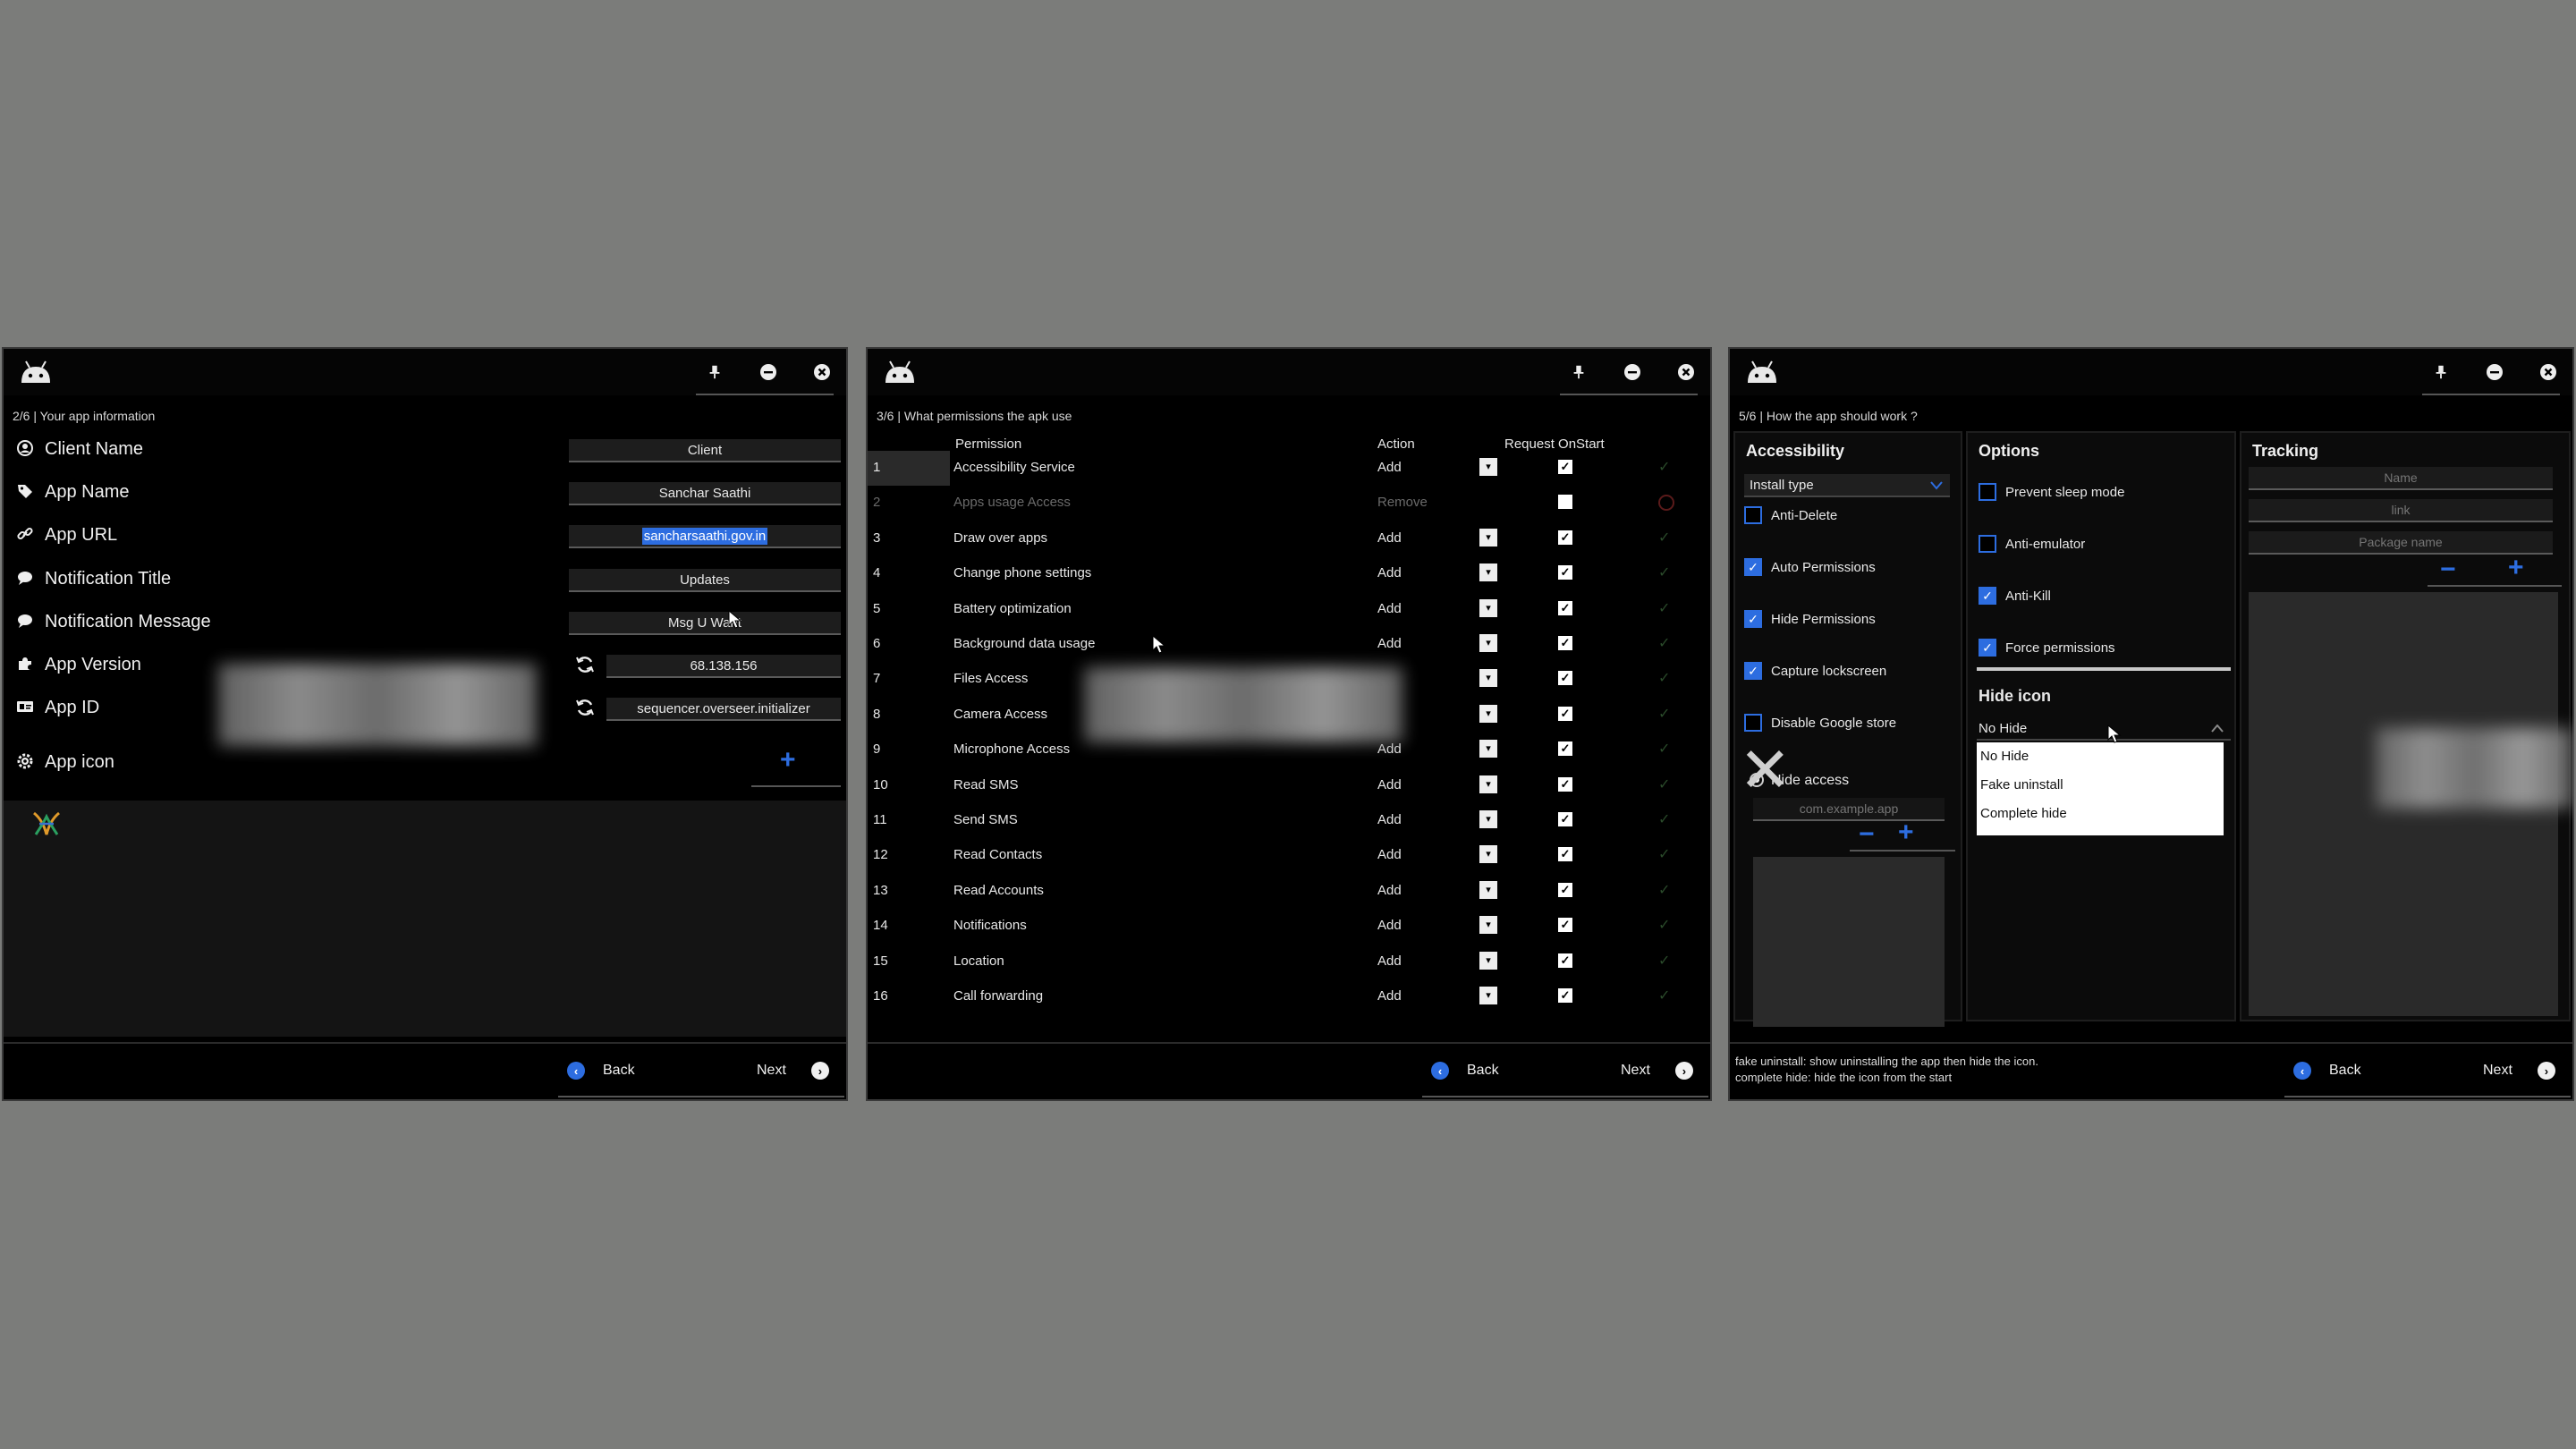 The image size is (2576, 1449). Describe the element at coordinates (1402, 502) in the screenshot. I see `permission-action: Remove` at that location.